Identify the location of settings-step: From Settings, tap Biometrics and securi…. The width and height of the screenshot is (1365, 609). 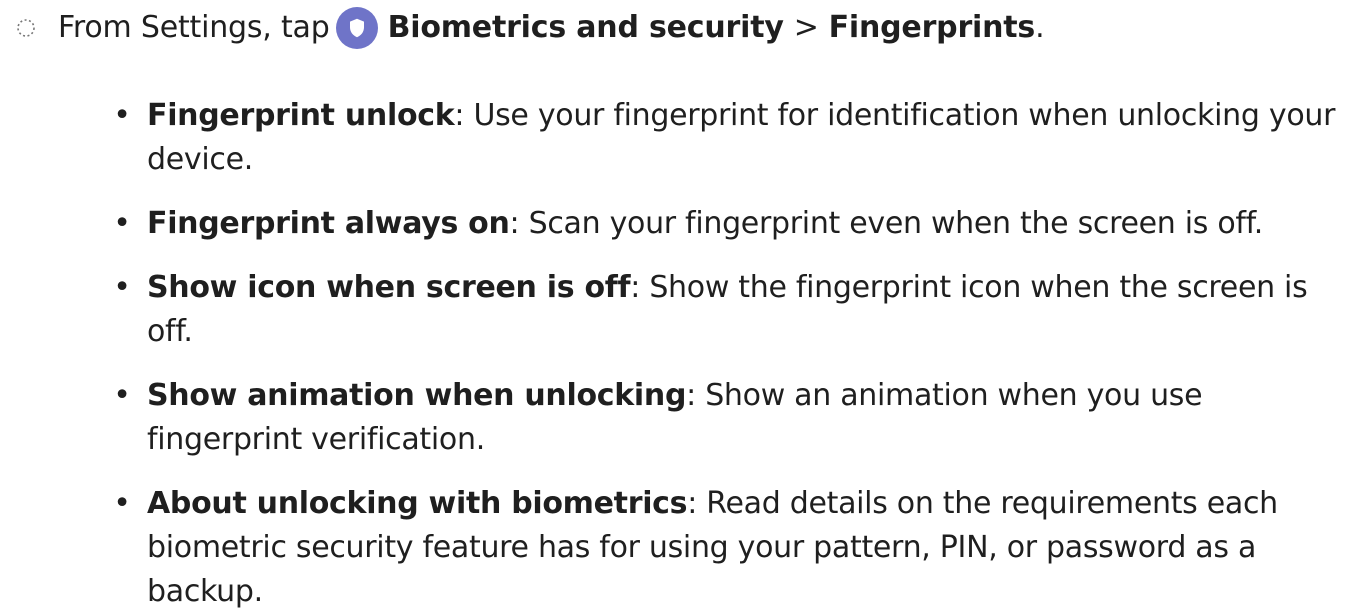
(522, 28).